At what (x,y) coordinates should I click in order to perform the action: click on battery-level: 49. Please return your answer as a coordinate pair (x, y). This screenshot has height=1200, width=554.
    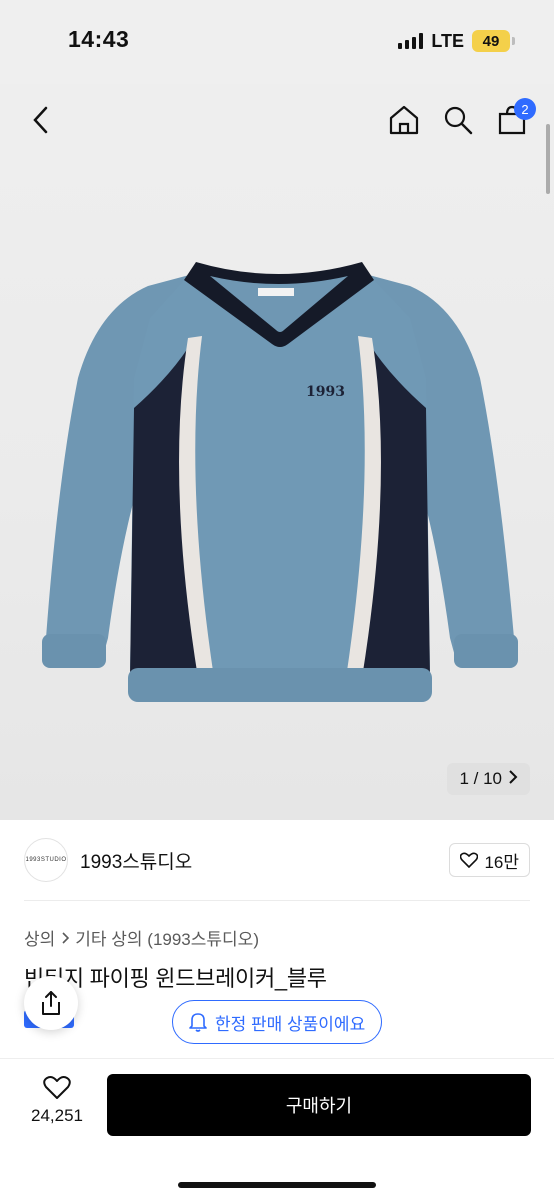
    Looking at the image, I should click on (491, 41).